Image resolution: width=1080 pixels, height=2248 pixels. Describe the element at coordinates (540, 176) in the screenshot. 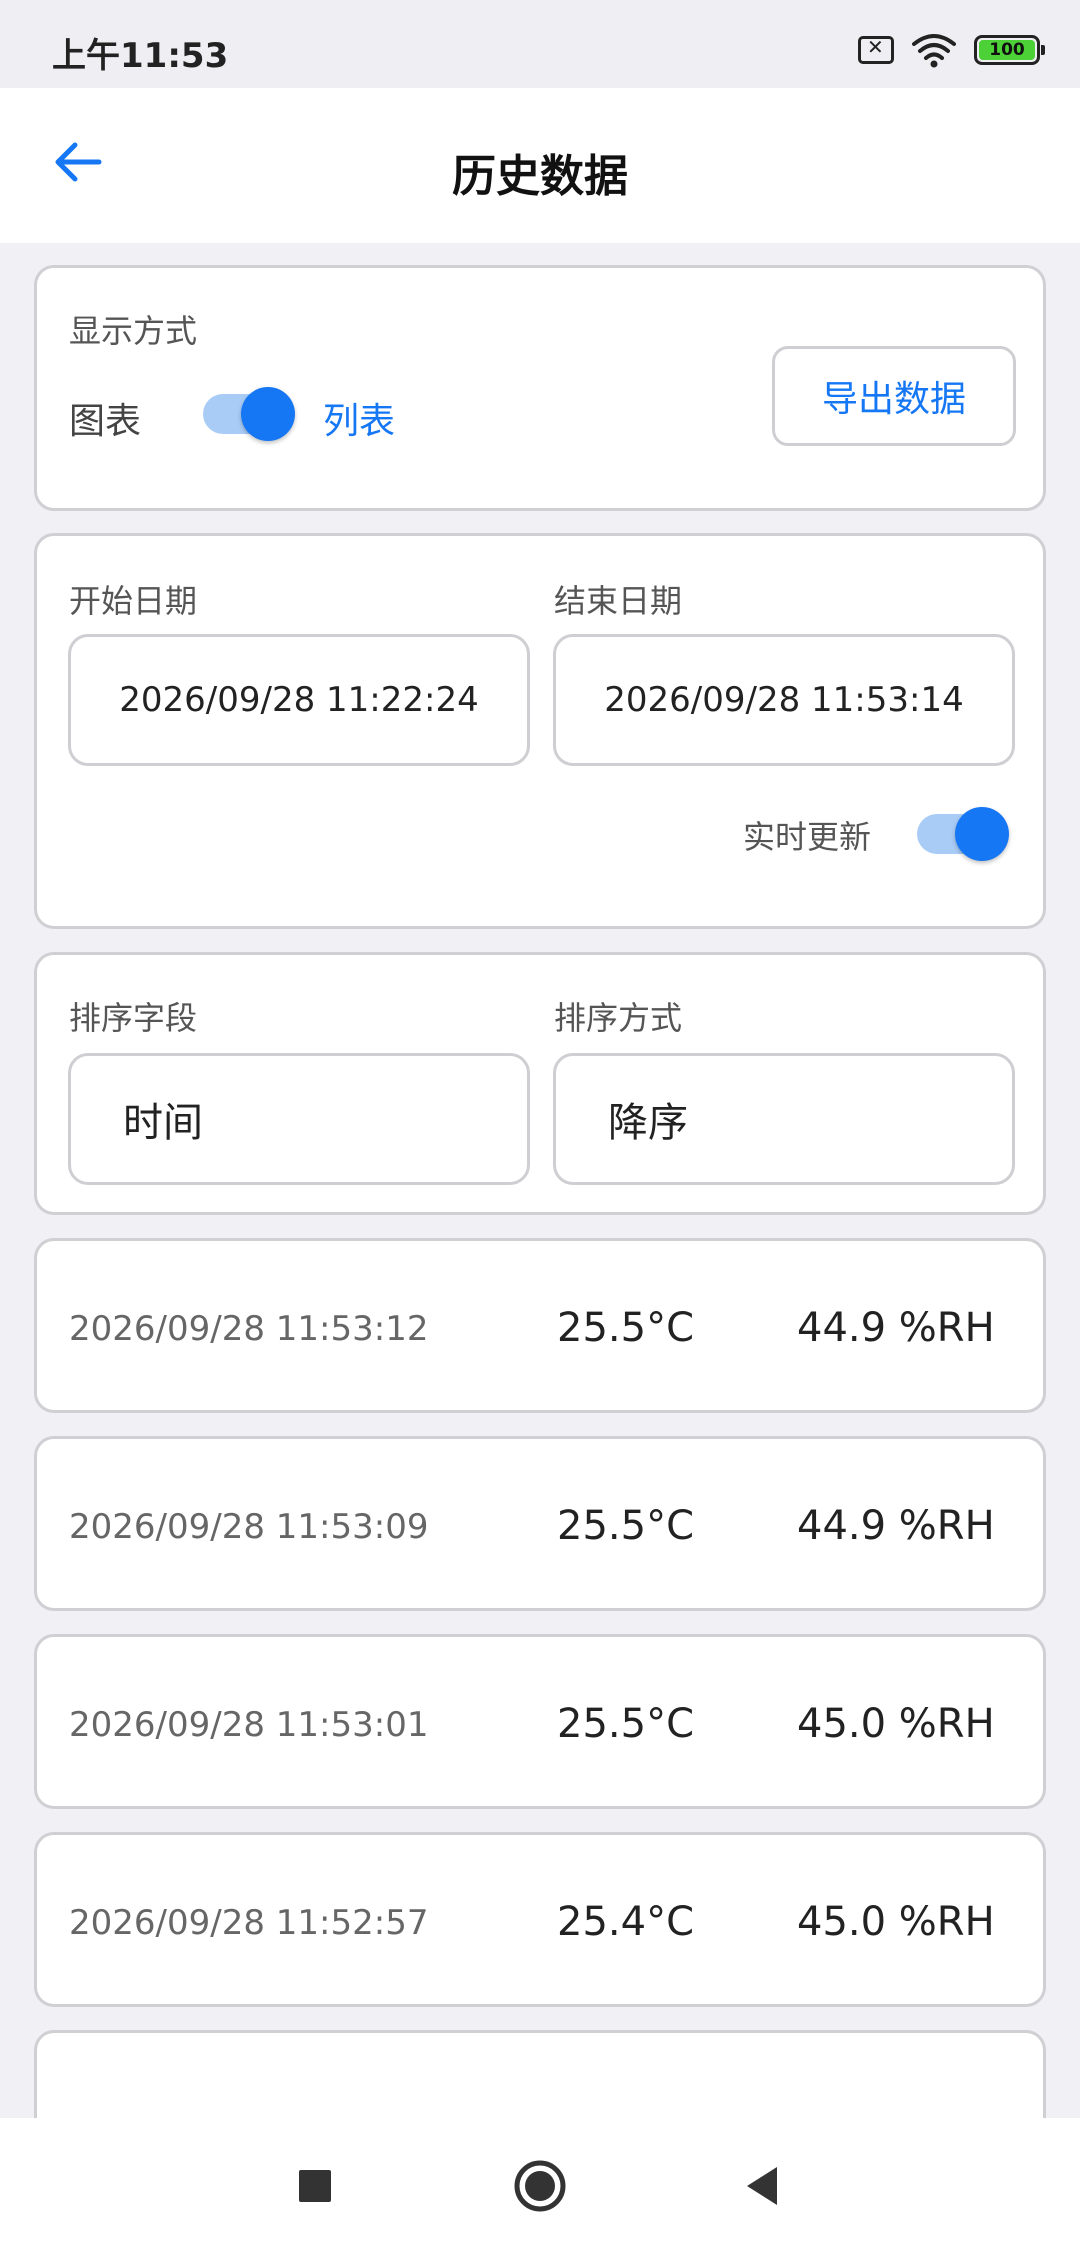

I see `page-title: 历史数据` at that location.